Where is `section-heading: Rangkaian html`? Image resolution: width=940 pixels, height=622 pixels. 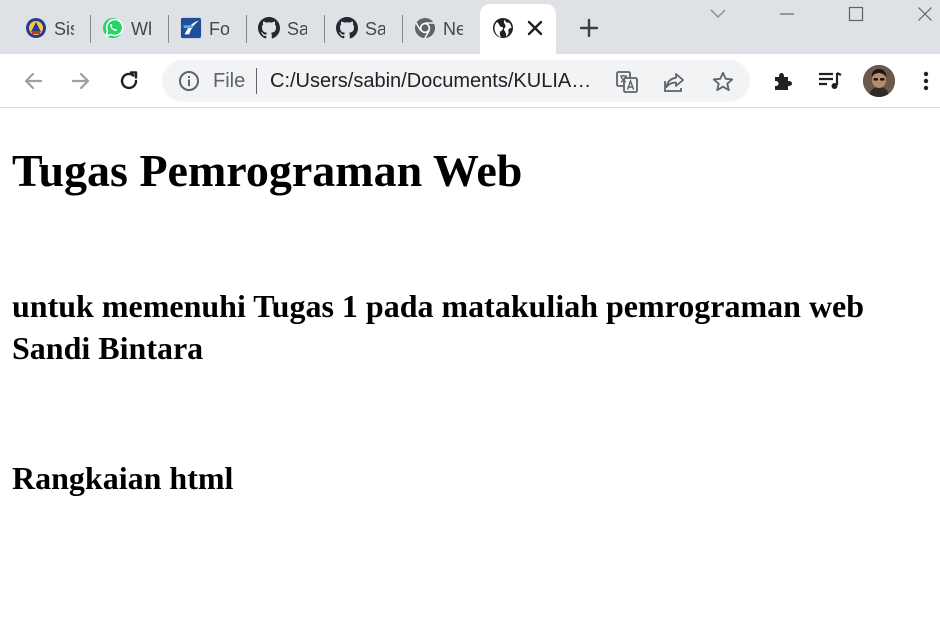
section-heading: Rangkaian html is located at coordinates (123, 478).